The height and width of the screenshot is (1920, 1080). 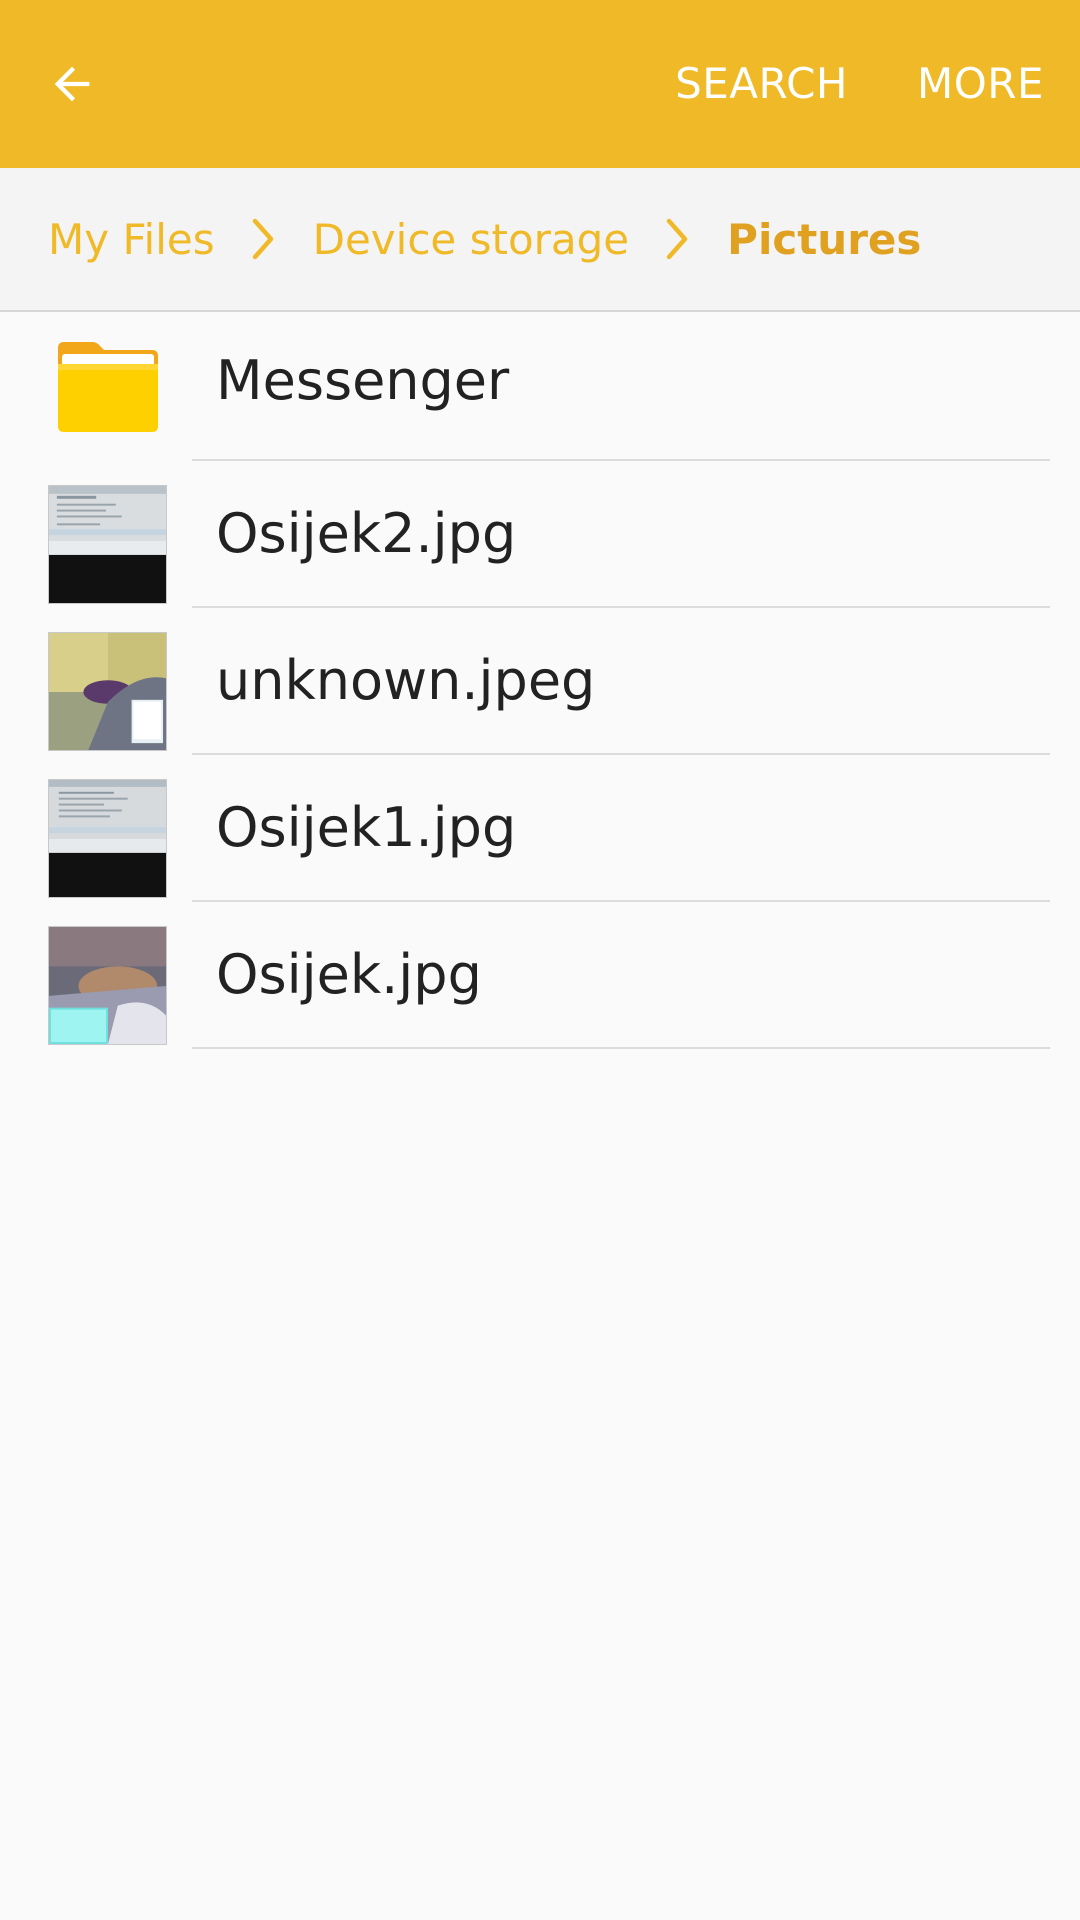 What do you see at coordinates (540, 975) in the screenshot?
I see `list-item-osijek: Osijek.jpg` at bounding box center [540, 975].